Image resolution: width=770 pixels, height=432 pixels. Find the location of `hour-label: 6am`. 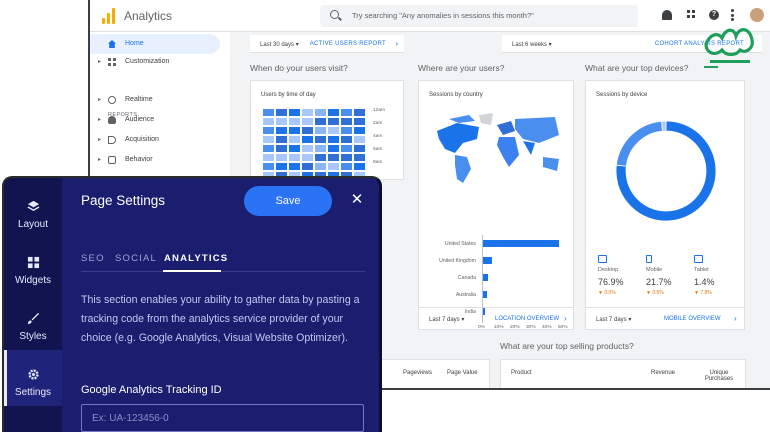

hour-label: 6am is located at coordinates (378, 149).